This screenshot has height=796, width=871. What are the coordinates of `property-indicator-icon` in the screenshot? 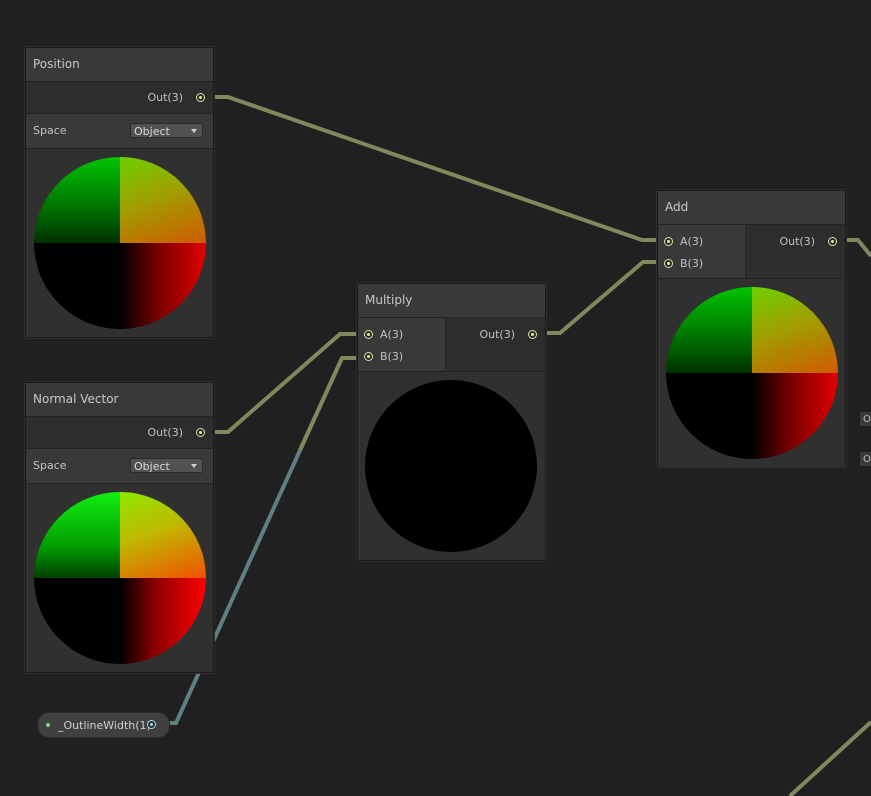 It's located at (48, 725).